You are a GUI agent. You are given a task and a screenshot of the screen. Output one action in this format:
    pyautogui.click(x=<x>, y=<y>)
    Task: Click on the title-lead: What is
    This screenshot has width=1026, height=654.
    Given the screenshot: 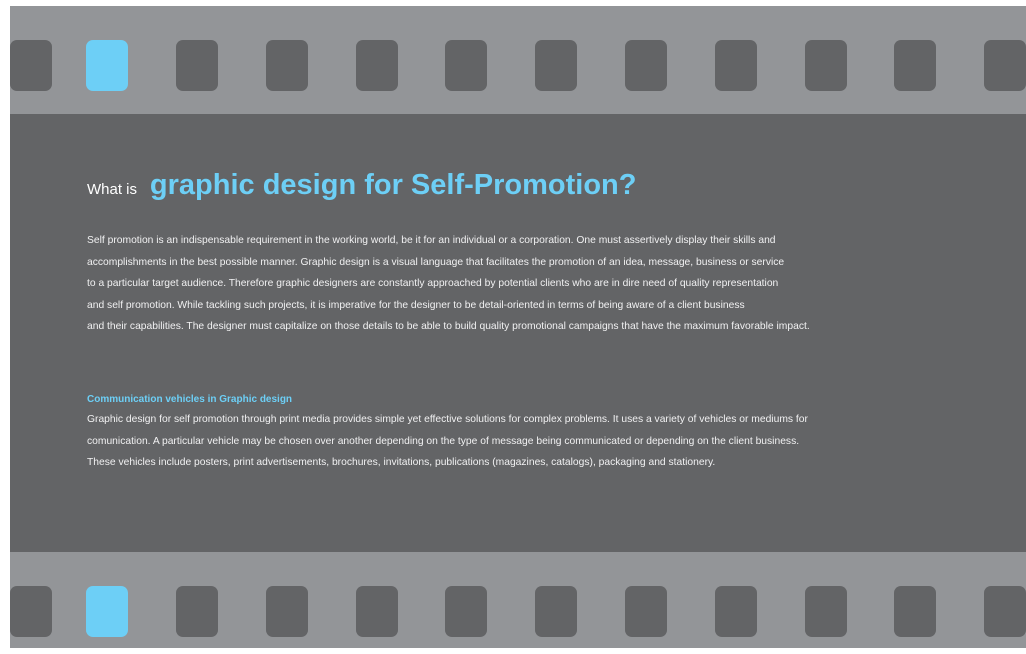 What is the action you would take?
    pyautogui.click(x=112, y=189)
    